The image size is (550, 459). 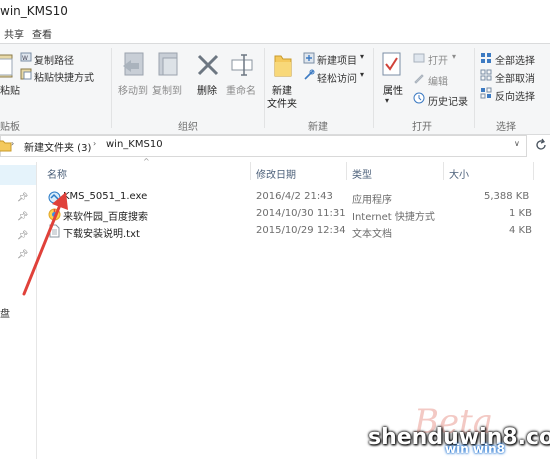 What do you see at coordinates (337, 59) in the screenshot?
I see `new-item-button: 新建项目` at bounding box center [337, 59].